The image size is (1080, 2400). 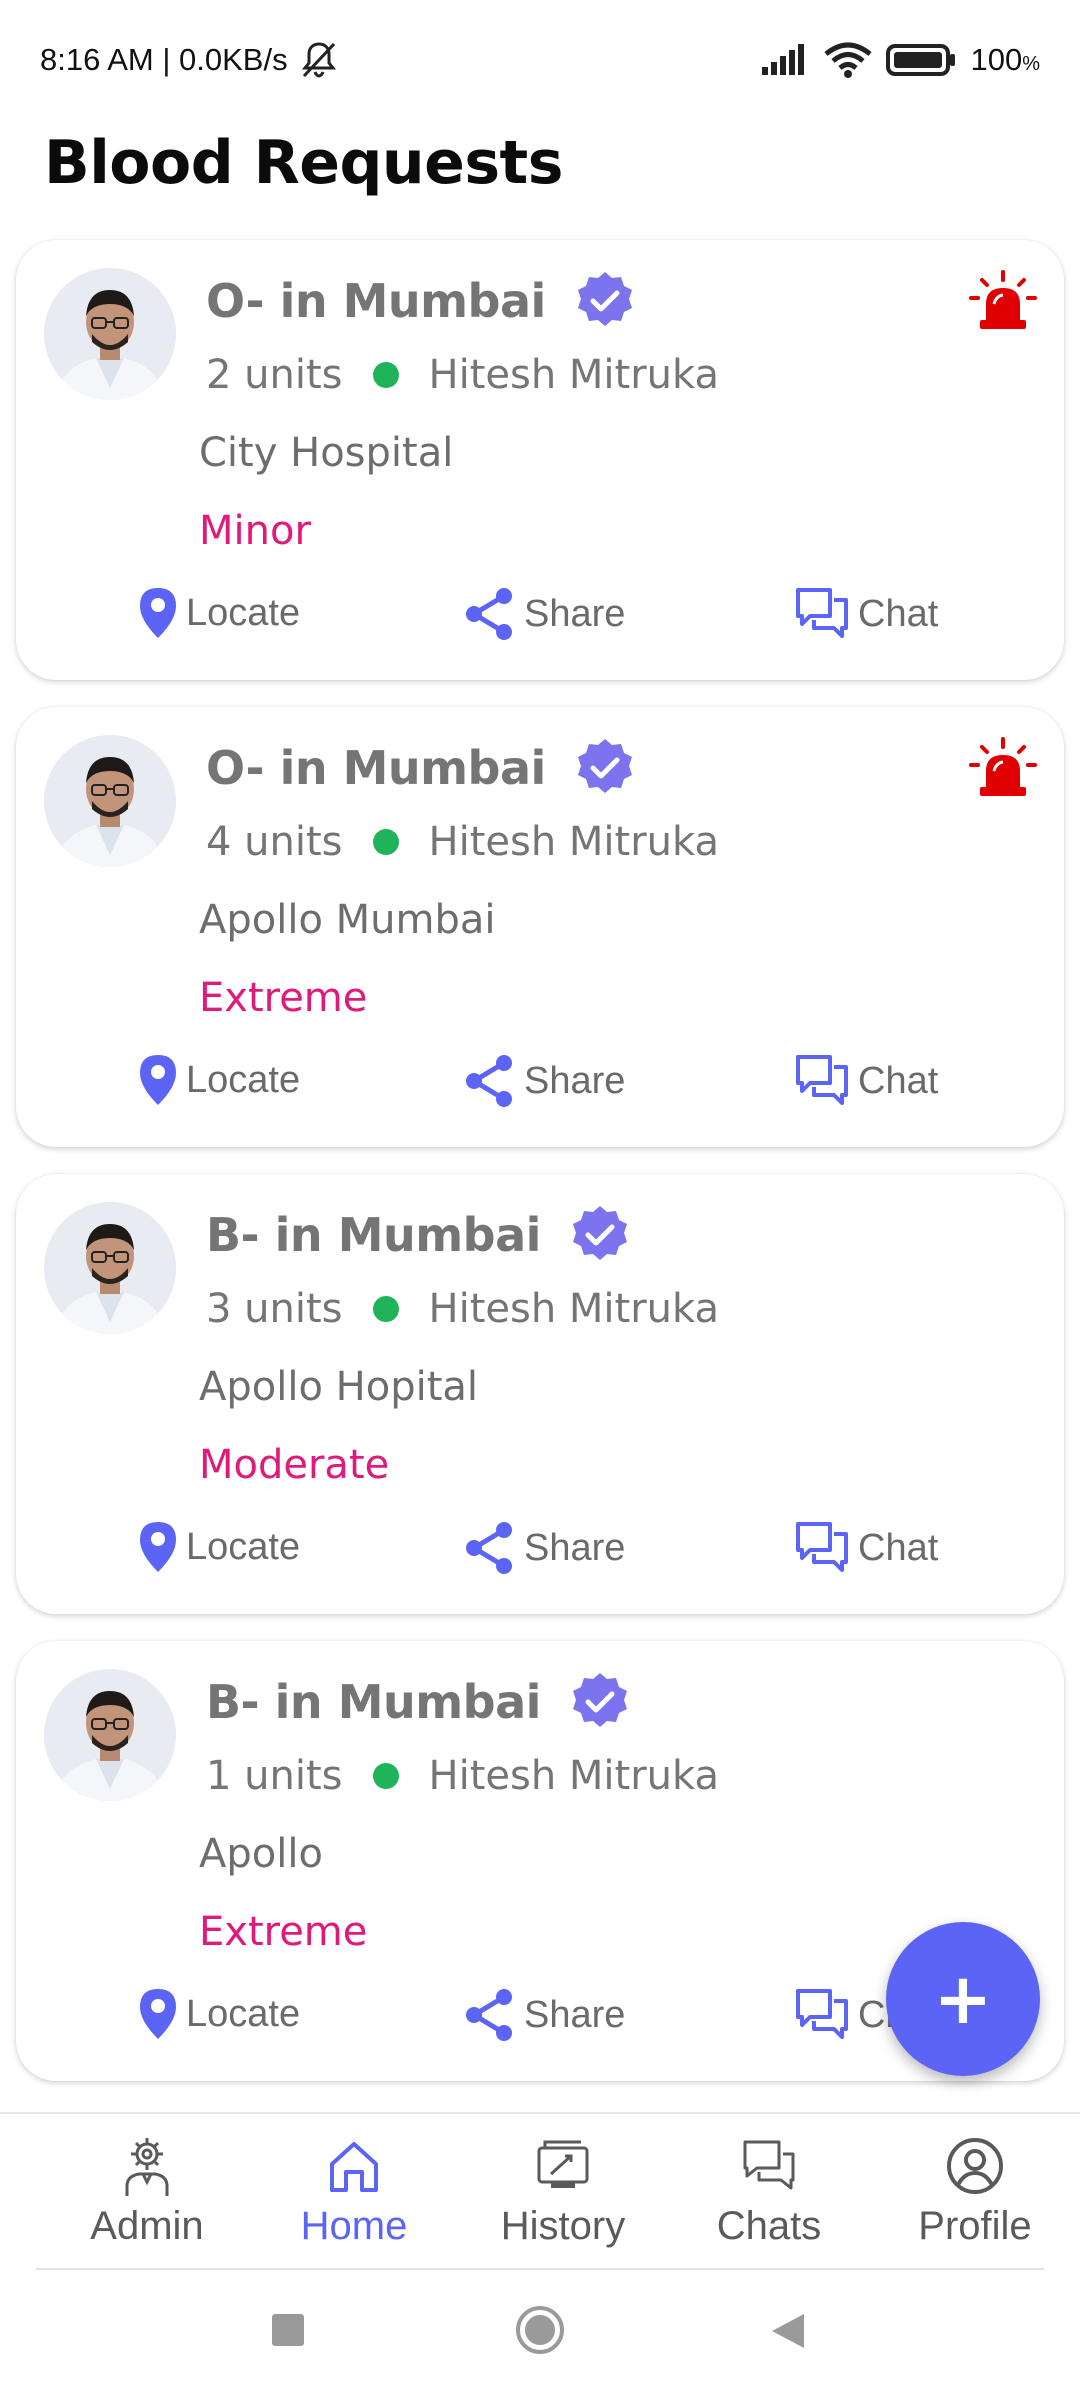 I want to click on recents-icon, so click(x=288, y=2330).